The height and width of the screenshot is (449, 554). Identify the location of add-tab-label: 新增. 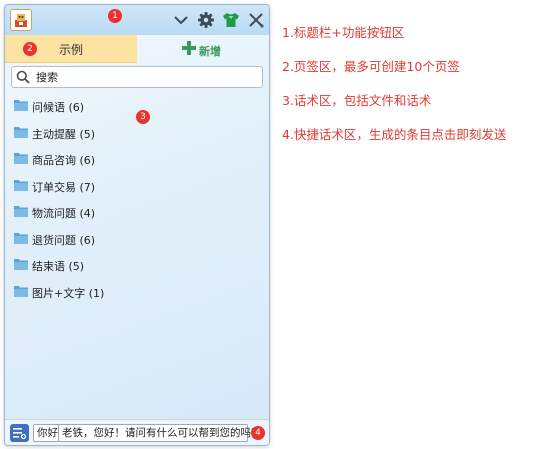
(210, 51).